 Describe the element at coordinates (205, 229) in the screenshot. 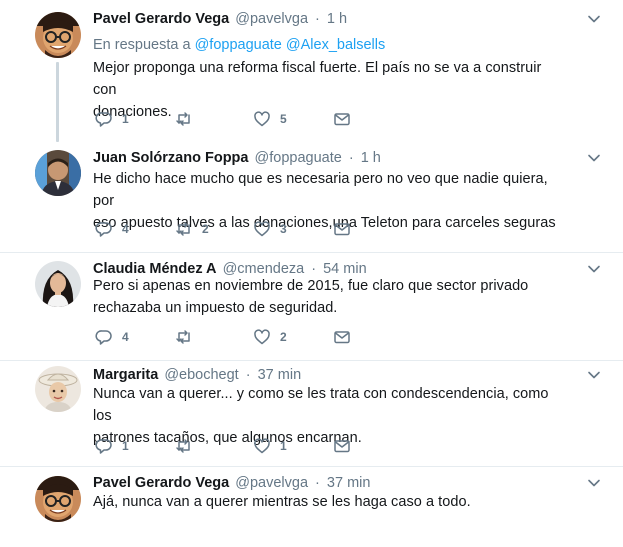

I see `retweet-count: 2` at that location.